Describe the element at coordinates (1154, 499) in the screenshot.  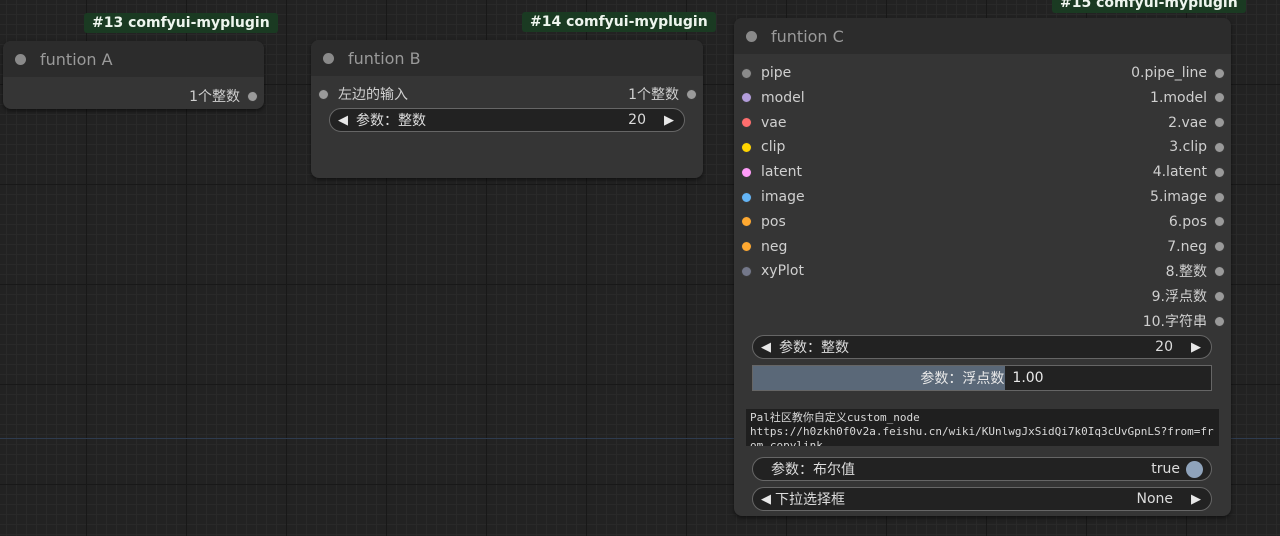
I see `widget-value: None` at that location.